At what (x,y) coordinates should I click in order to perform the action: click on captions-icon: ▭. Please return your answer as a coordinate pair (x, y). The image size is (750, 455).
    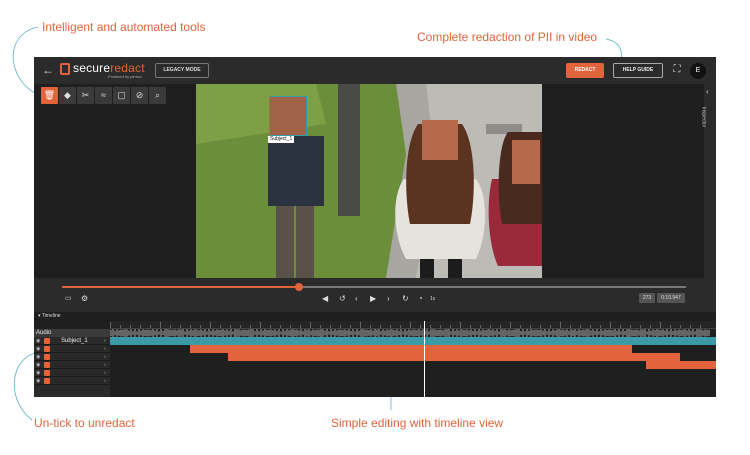
    Looking at the image, I should click on (68, 299).